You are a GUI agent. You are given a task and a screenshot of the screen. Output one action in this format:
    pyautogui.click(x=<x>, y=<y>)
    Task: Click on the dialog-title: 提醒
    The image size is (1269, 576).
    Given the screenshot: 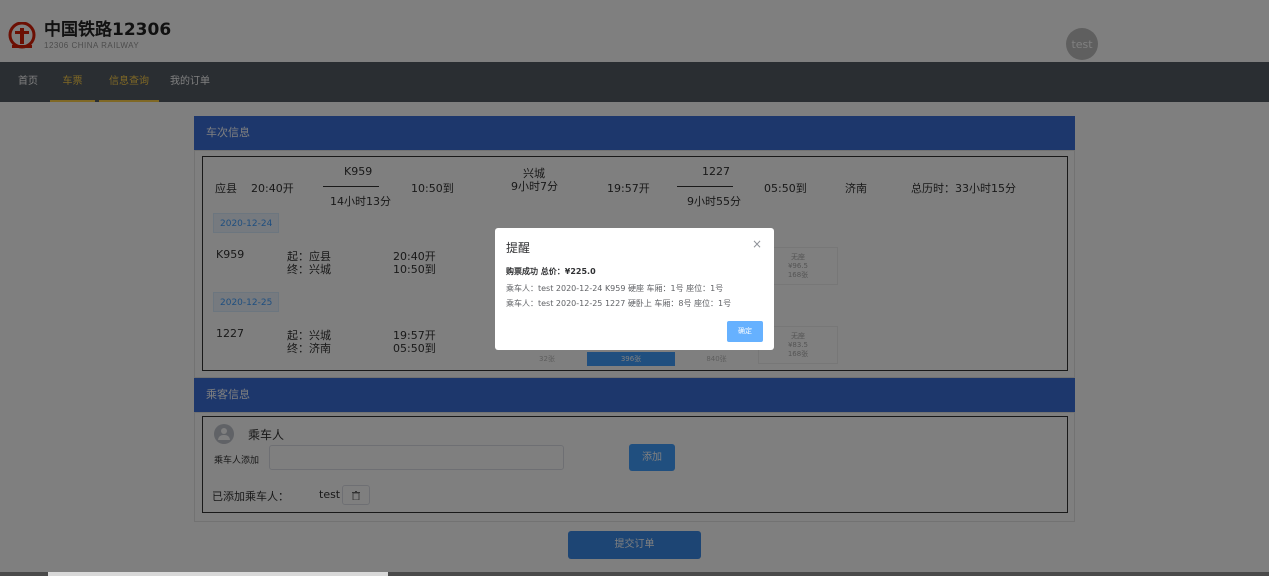 What is the action you would take?
    pyautogui.click(x=518, y=248)
    